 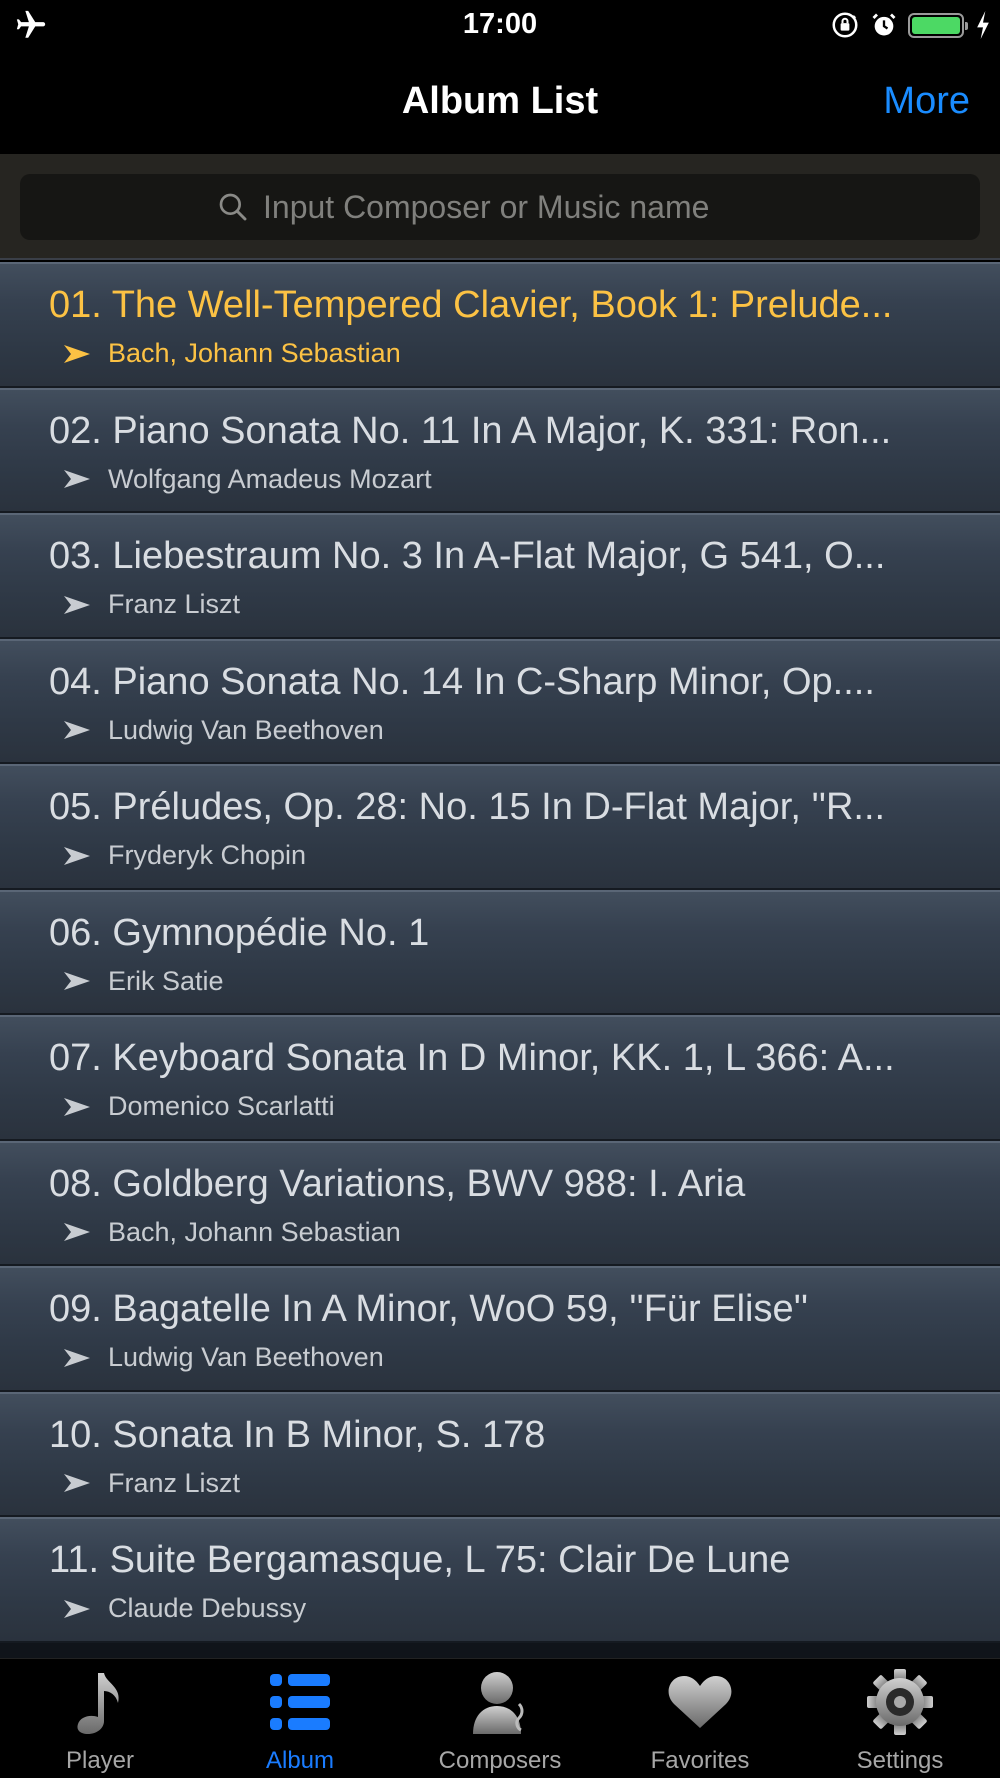 What do you see at coordinates (233, 207) in the screenshot?
I see `search-icon` at bounding box center [233, 207].